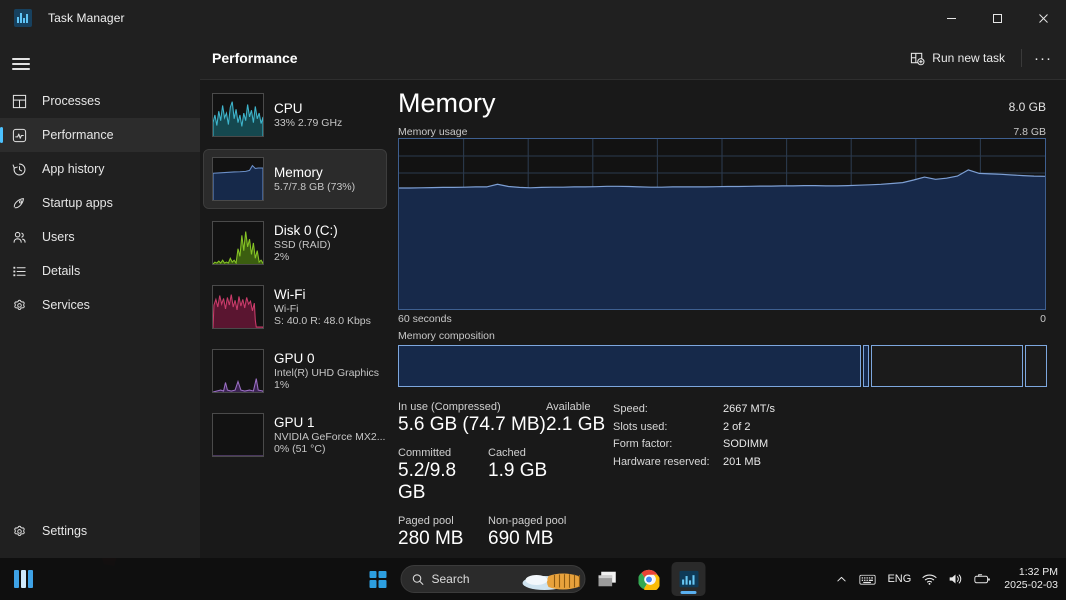 The width and height of the screenshot is (1066, 600). Describe the element at coordinates (929, 579) in the screenshot. I see `wifi-icon` at that location.